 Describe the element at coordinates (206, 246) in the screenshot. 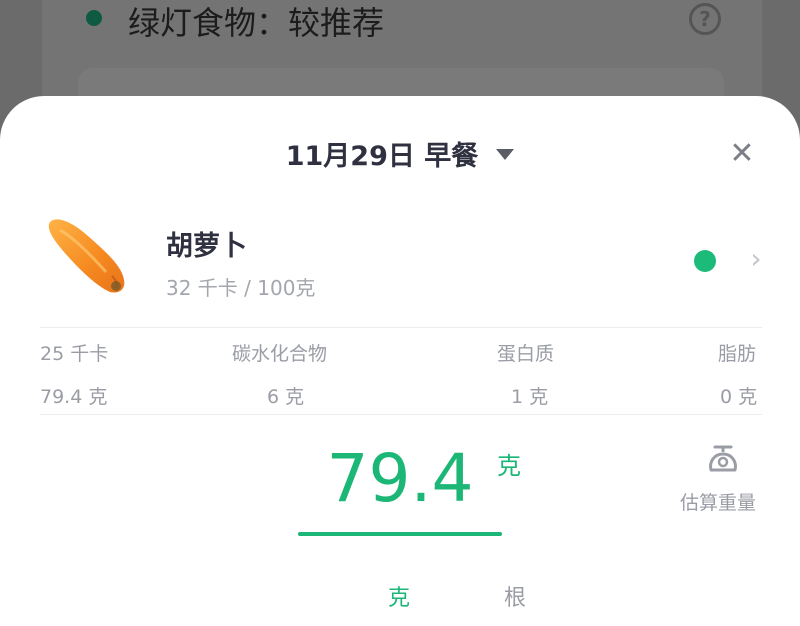

I see `food-name: 胡萝卜` at that location.